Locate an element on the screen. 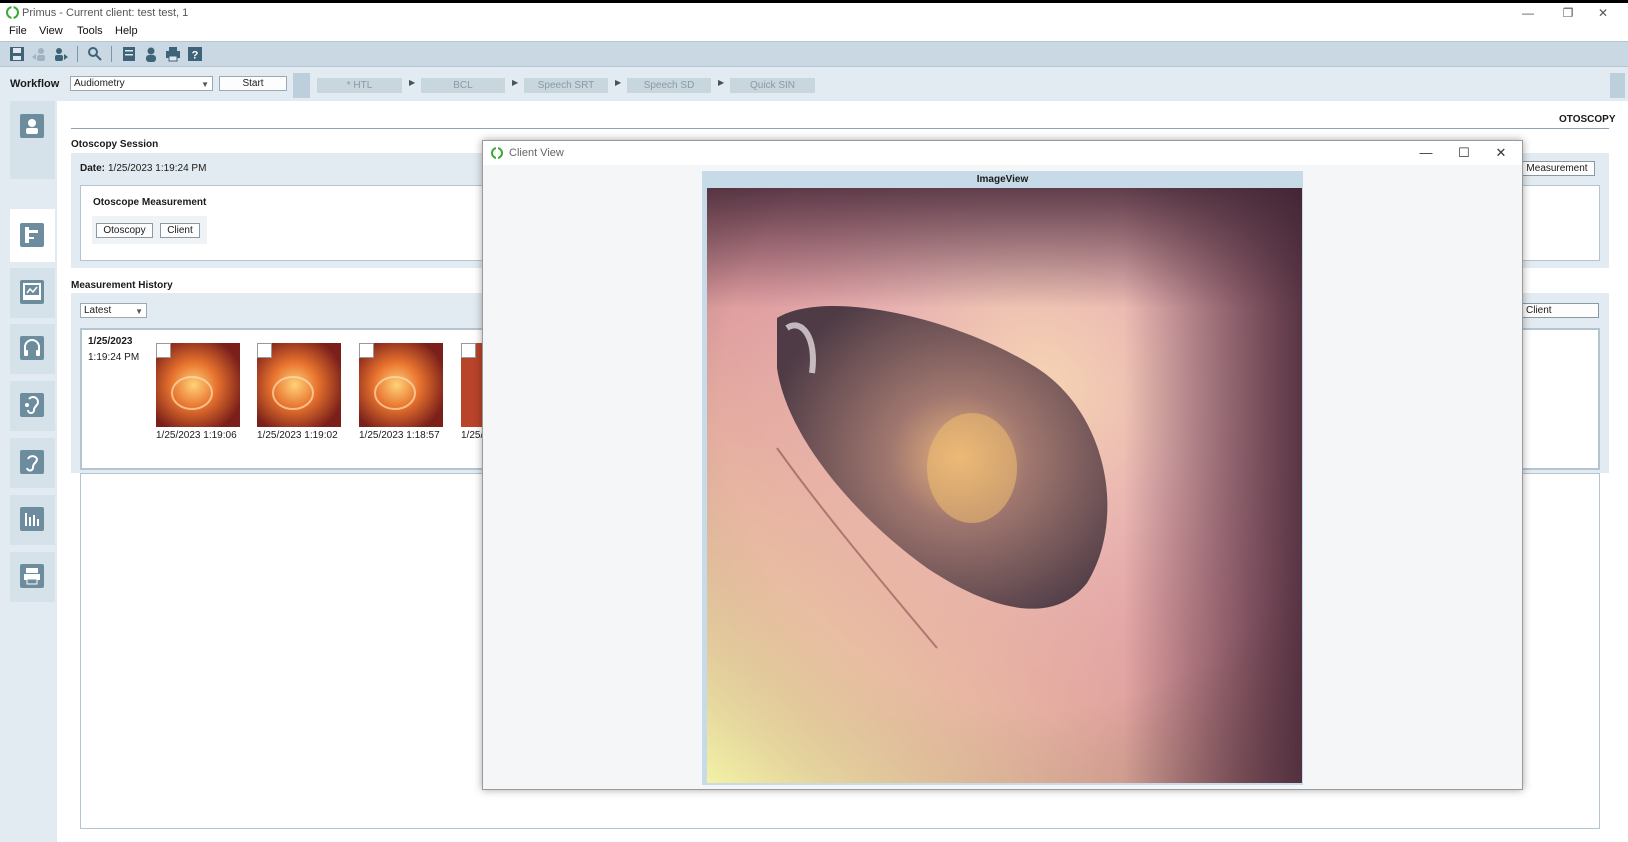 This screenshot has width=1628, height=842. ear-icon is located at coordinates (32, 462).